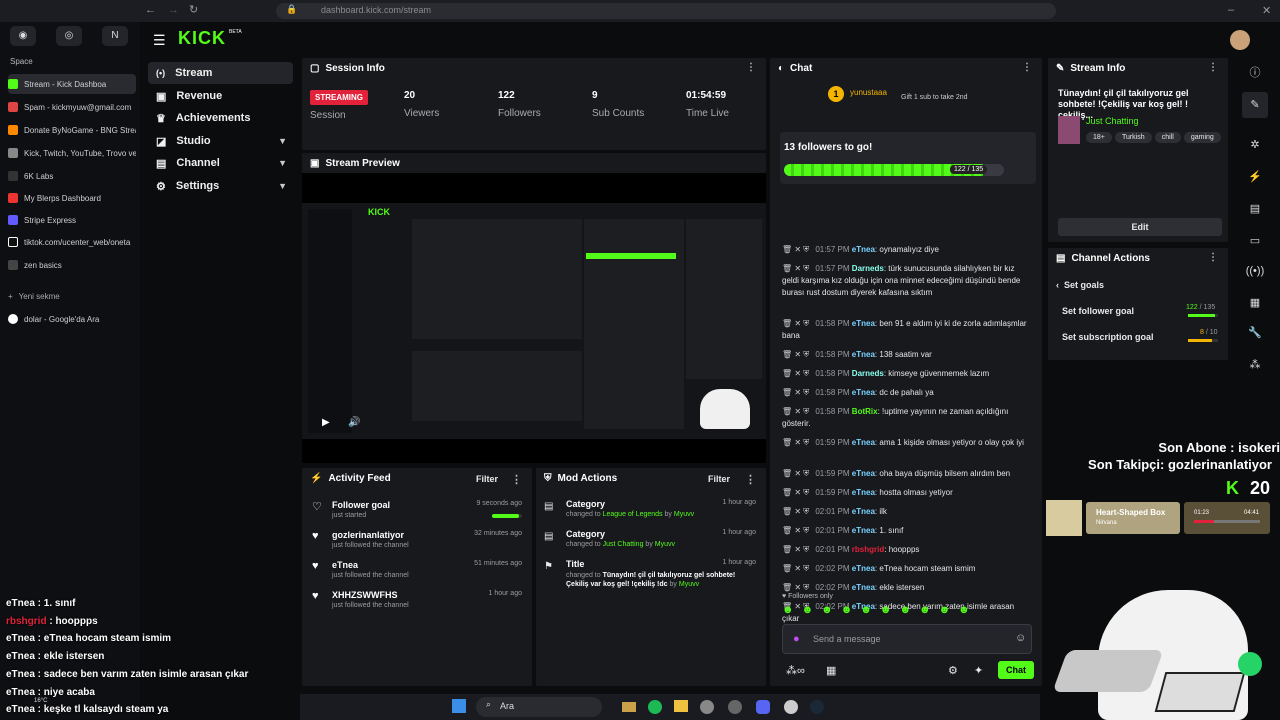 This screenshot has width=1280, height=720. I want to click on settings-icon: ⚙, so click(953, 670).